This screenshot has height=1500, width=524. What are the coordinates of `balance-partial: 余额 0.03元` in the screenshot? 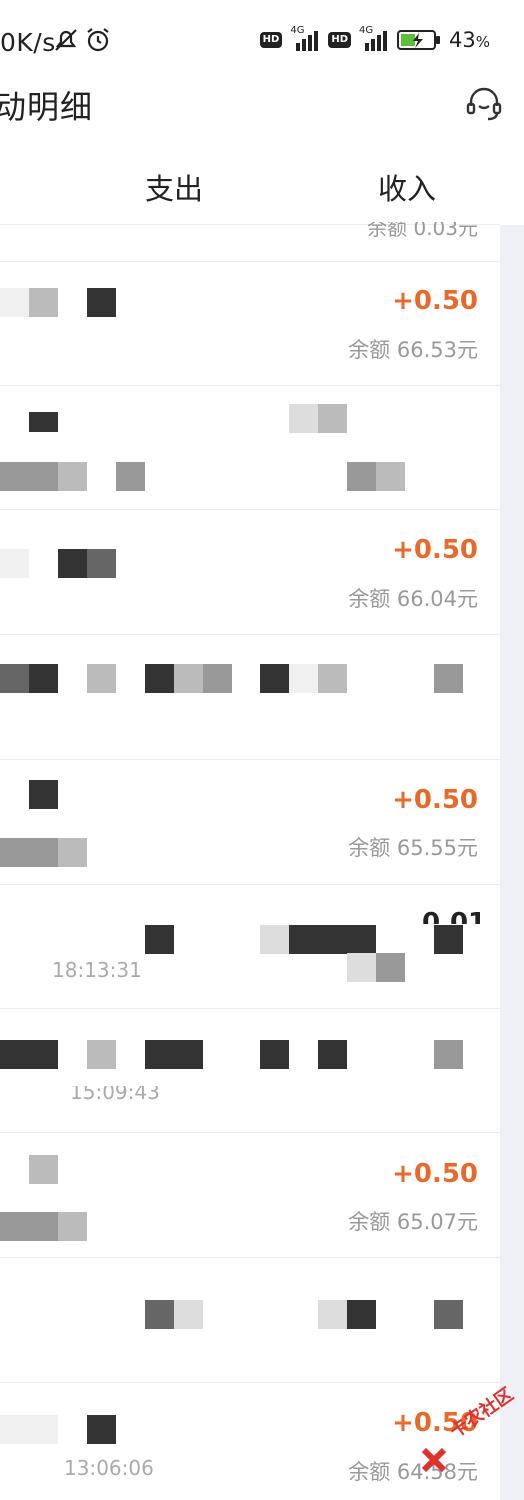 It's located at (422, 228).